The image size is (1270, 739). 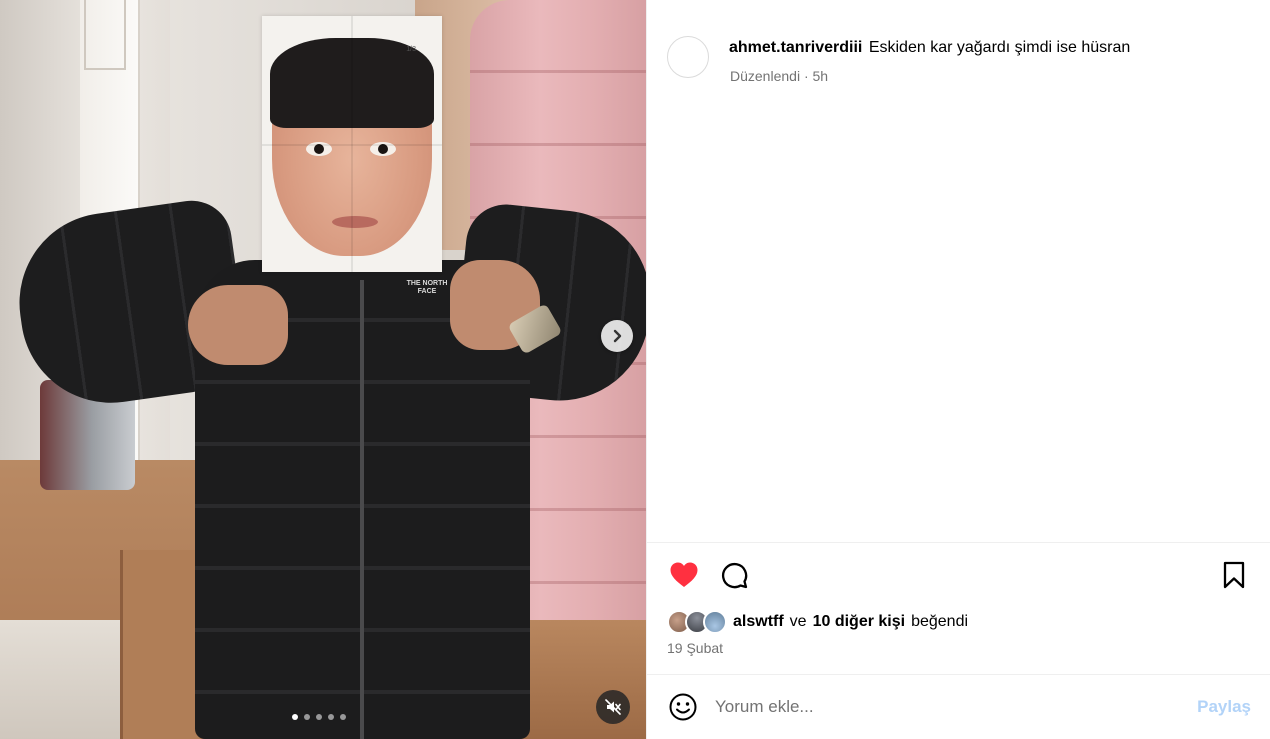 I want to click on comment-bubble-icon, so click(x=734, y=575).